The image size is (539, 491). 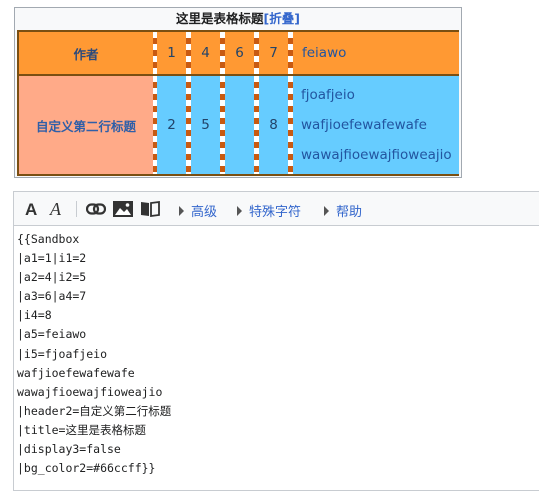 What do you see at coordinates (205, 125) in the screenshot?
I see `number-cell: 5` at bounding box center [205, 125].